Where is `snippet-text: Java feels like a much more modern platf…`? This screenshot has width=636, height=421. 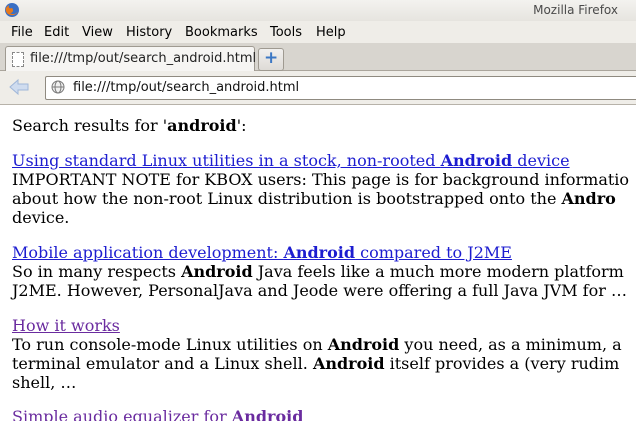 snippet-text: Java feels like a much more modern platf… is located at coordinates (438, 271).